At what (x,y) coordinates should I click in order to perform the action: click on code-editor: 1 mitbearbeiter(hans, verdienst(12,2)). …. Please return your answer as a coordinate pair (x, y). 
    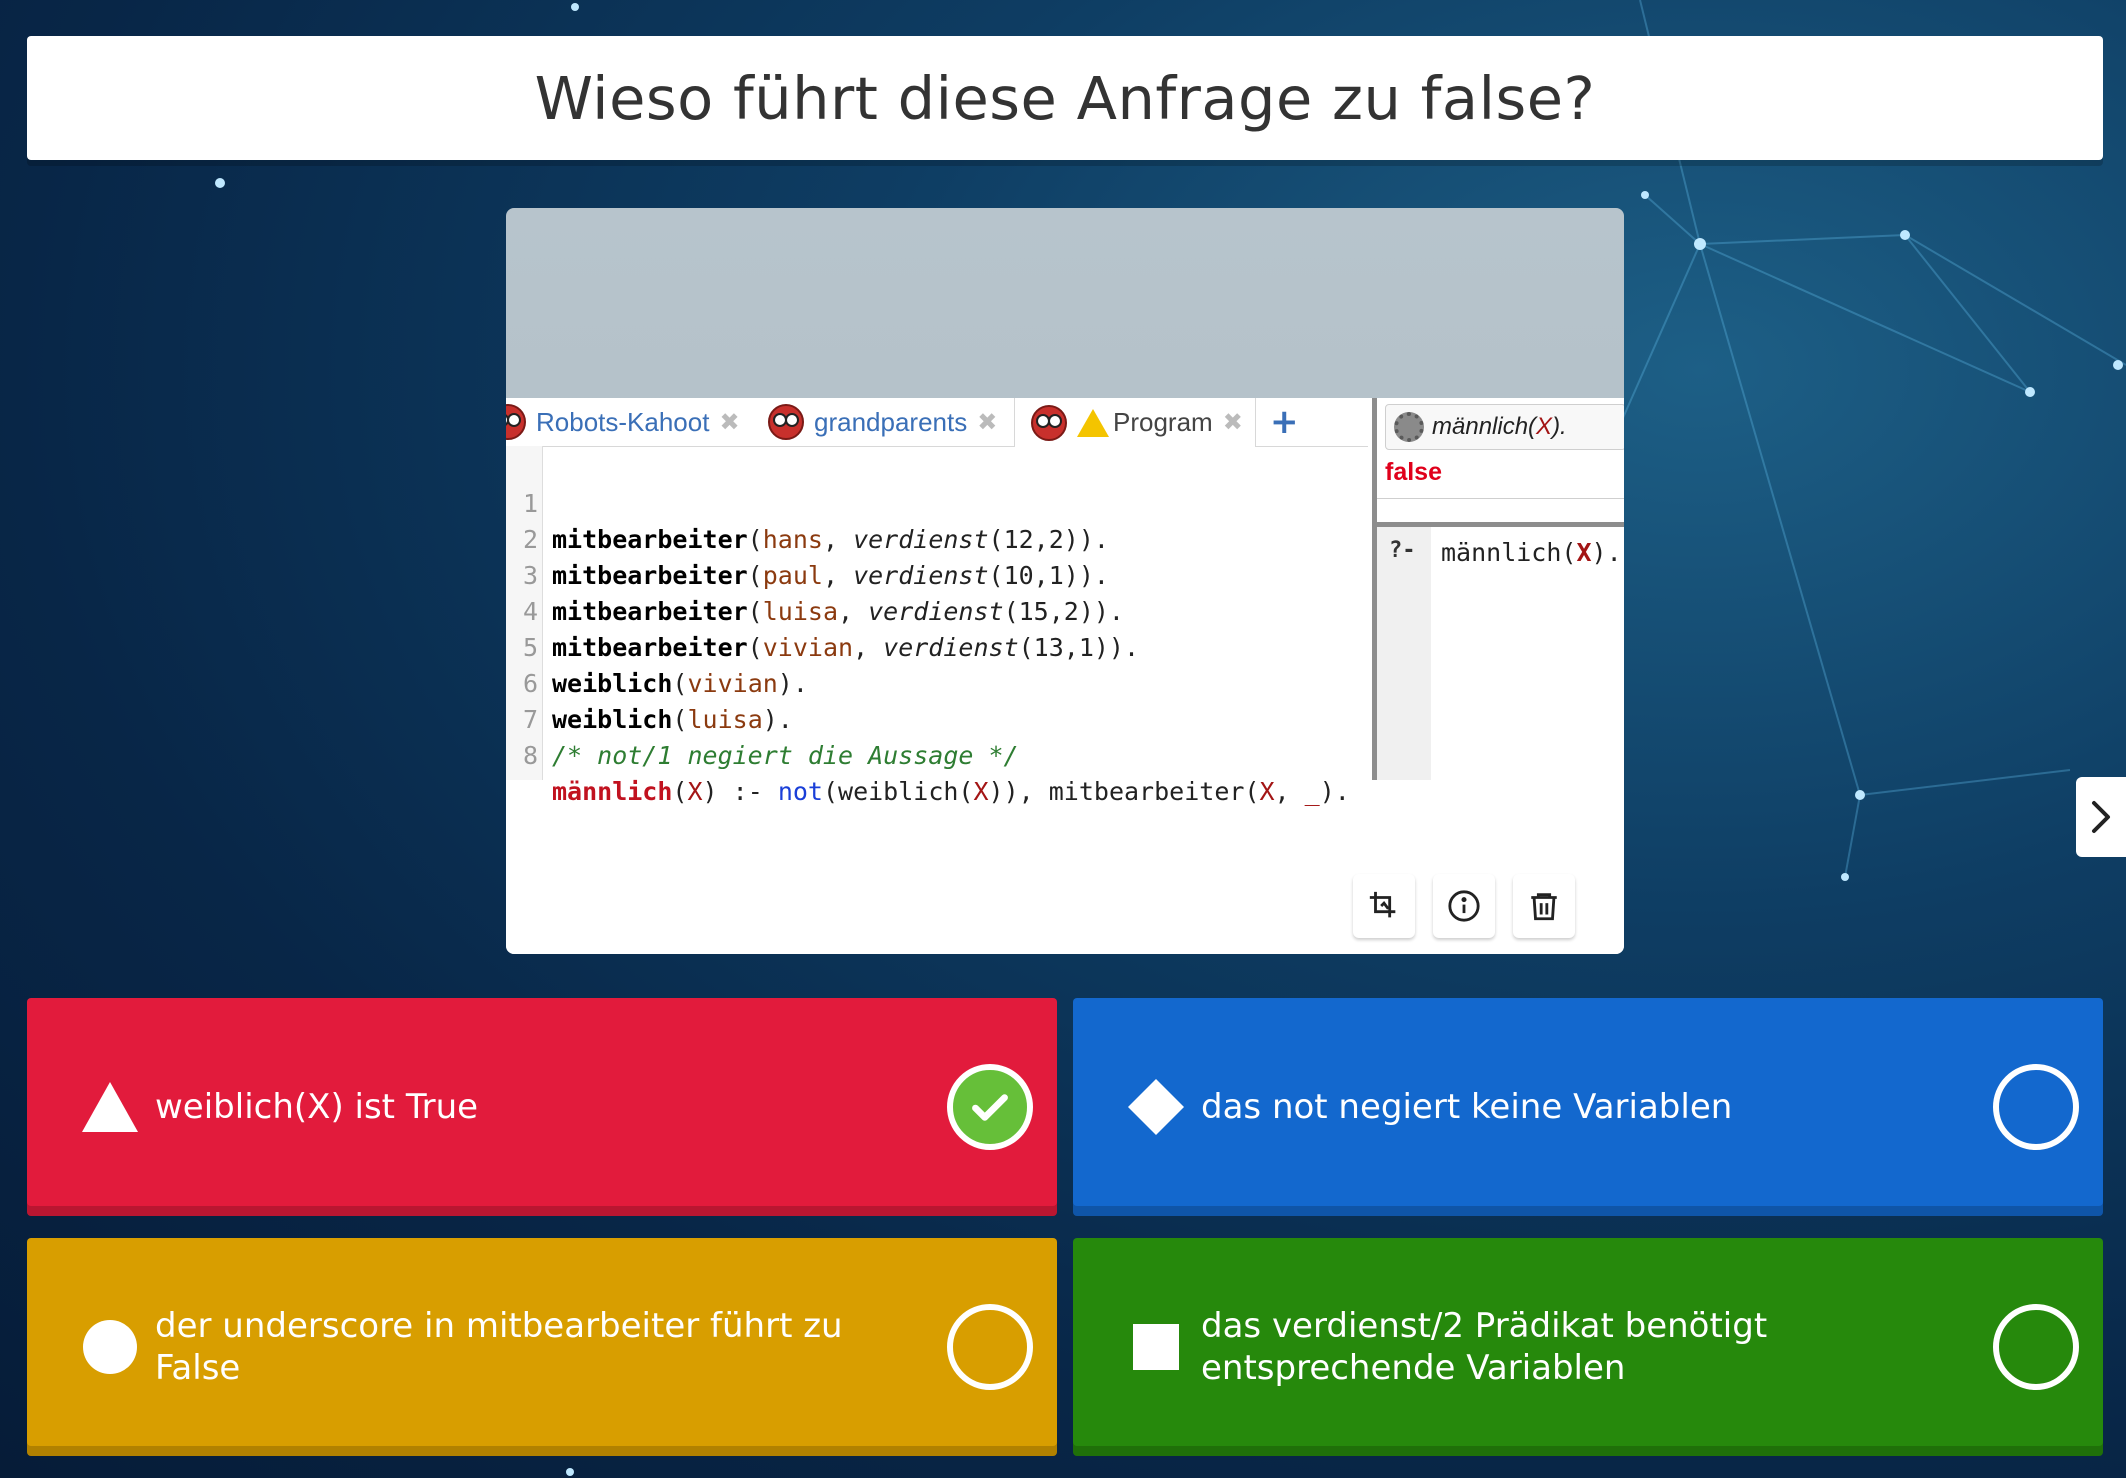
    Looking at the image, I should click on (937, 626).